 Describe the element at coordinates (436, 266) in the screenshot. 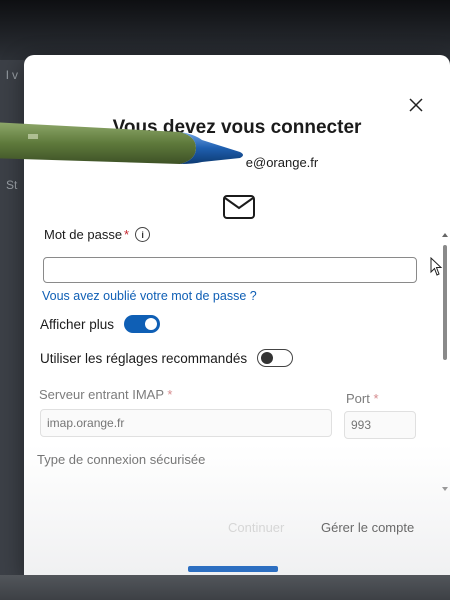

I see `mouse-cursor-icon` at that location.